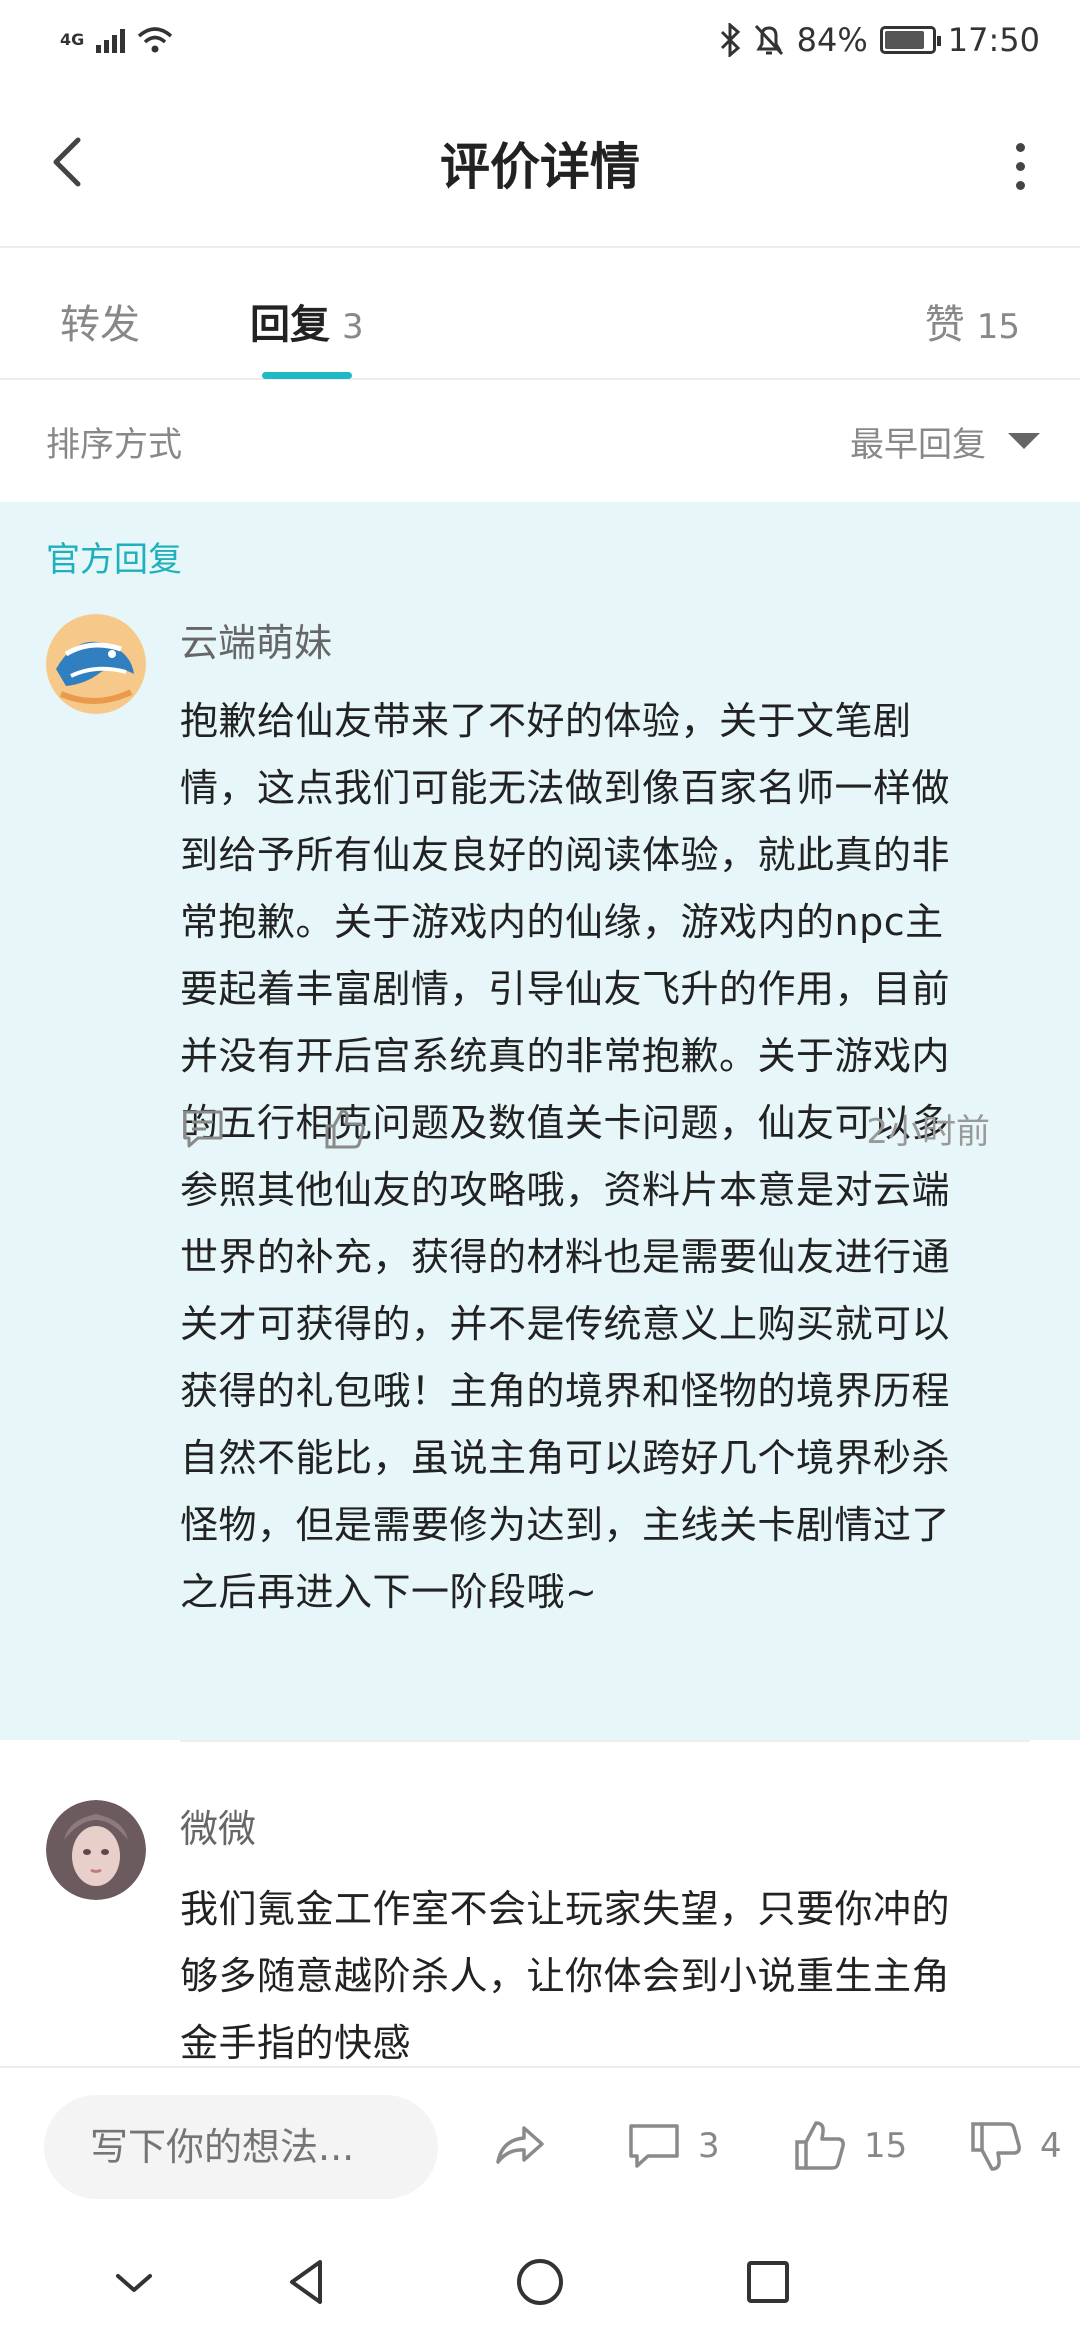 Image resolution: width=1080 pixels, height=2340 pixels. I want to click on tab-likes-count: 15, so click(998, 327).